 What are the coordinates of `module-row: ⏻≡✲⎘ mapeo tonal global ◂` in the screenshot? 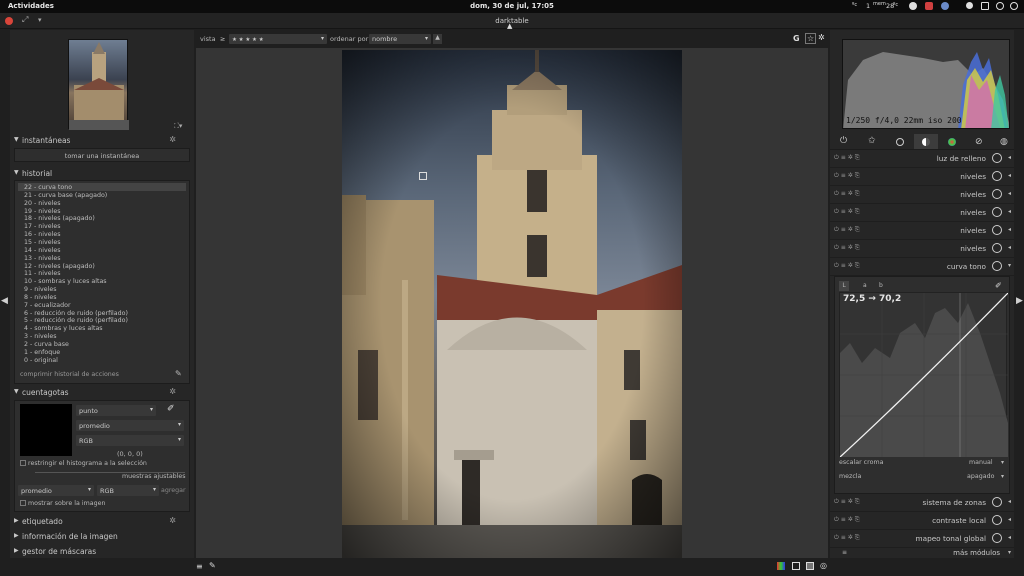 It's located at (922, 539).